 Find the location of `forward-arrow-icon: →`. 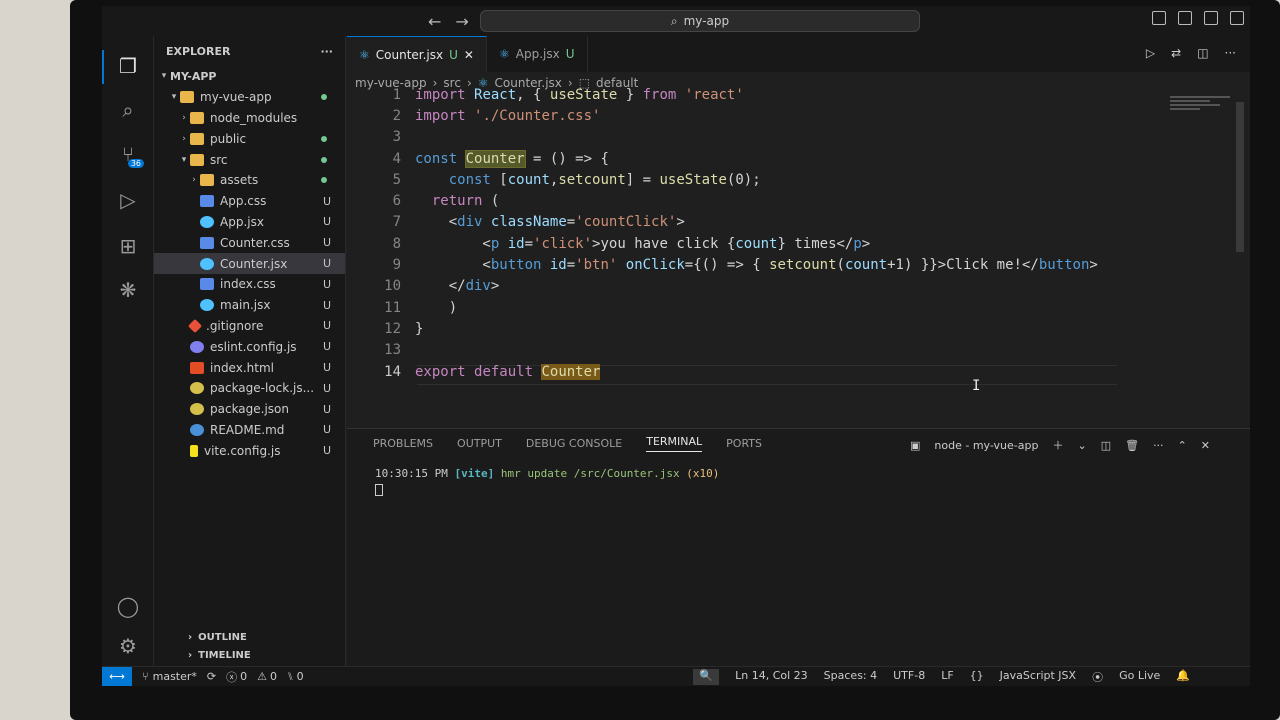

forward-arrow-icon: → is located at coordinates (461, 21).